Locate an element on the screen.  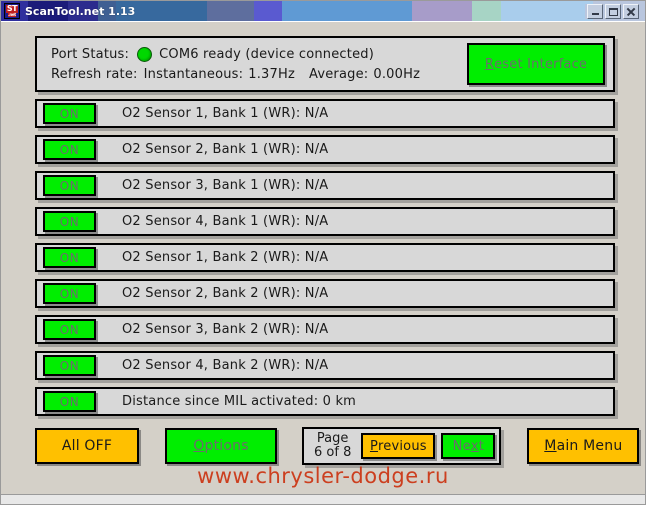
reset-interface-button: Reset Interface is located at coordinates (536, 64).